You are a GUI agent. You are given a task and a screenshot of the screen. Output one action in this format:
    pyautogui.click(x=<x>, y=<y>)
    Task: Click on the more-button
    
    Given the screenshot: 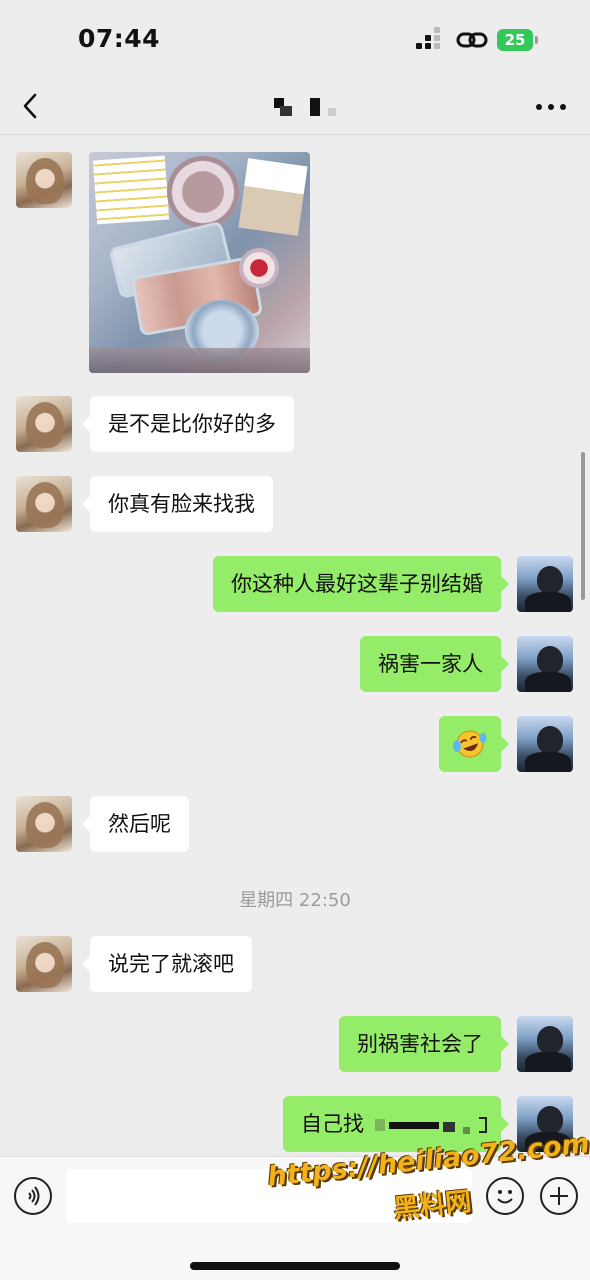 What is the action you would take?
    pyautogui.click(x=551, y=106)
    